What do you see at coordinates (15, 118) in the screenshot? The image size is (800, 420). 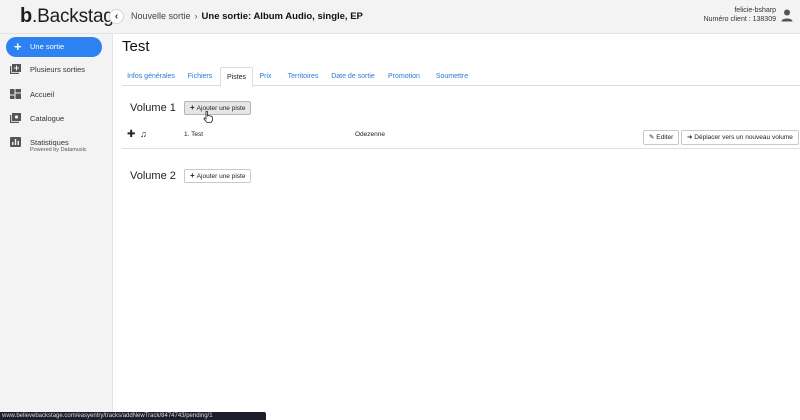 I see `catalog-icon` at bounding box center [15, 118].